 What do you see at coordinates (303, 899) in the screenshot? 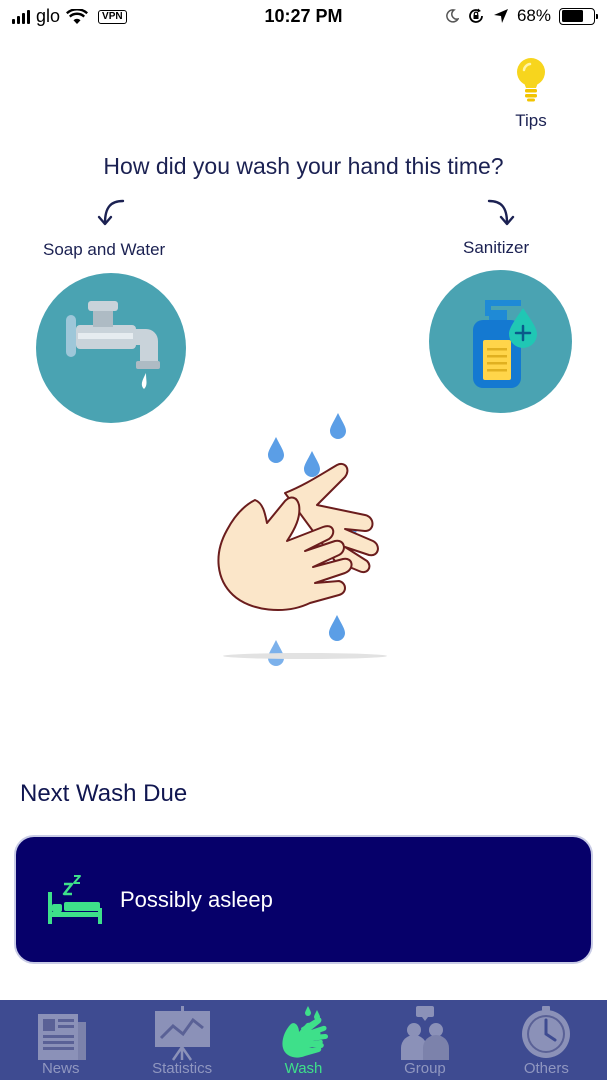
I see `next-wash-card: Possibly asleep` at bounding box center [303, 899].